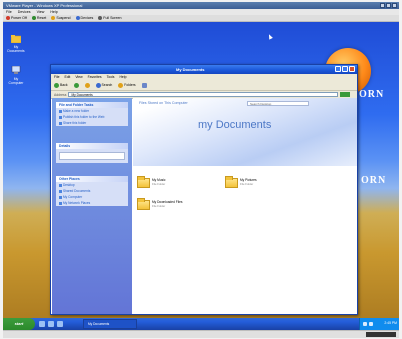  What do you see at coordinates (235, 125) in the screenshot?
I see `banner-title: my Documents` at bounding box center [235, 125].